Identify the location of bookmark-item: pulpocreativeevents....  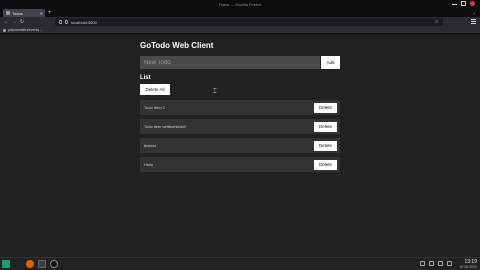
(25, 30).